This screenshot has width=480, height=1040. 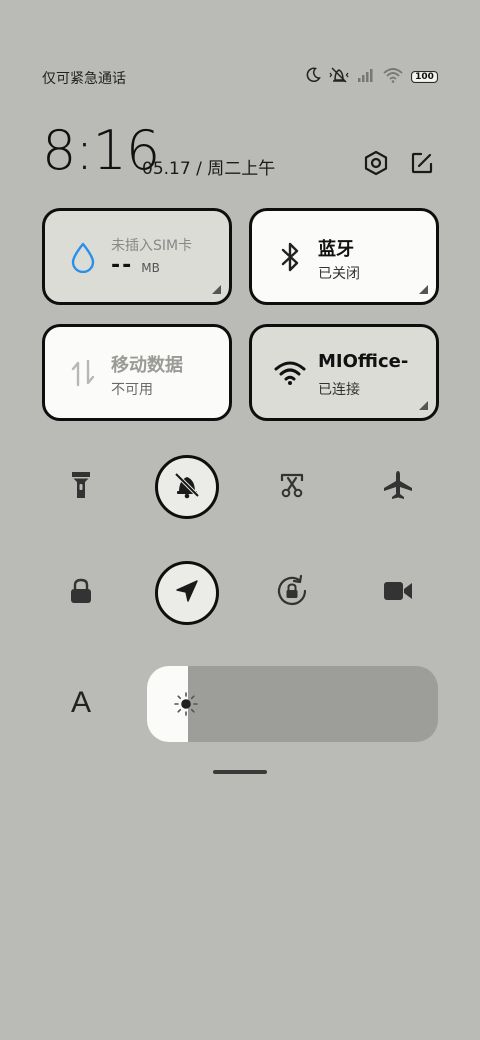 I want to click on silent-toggle, so click(x=187, y=487).